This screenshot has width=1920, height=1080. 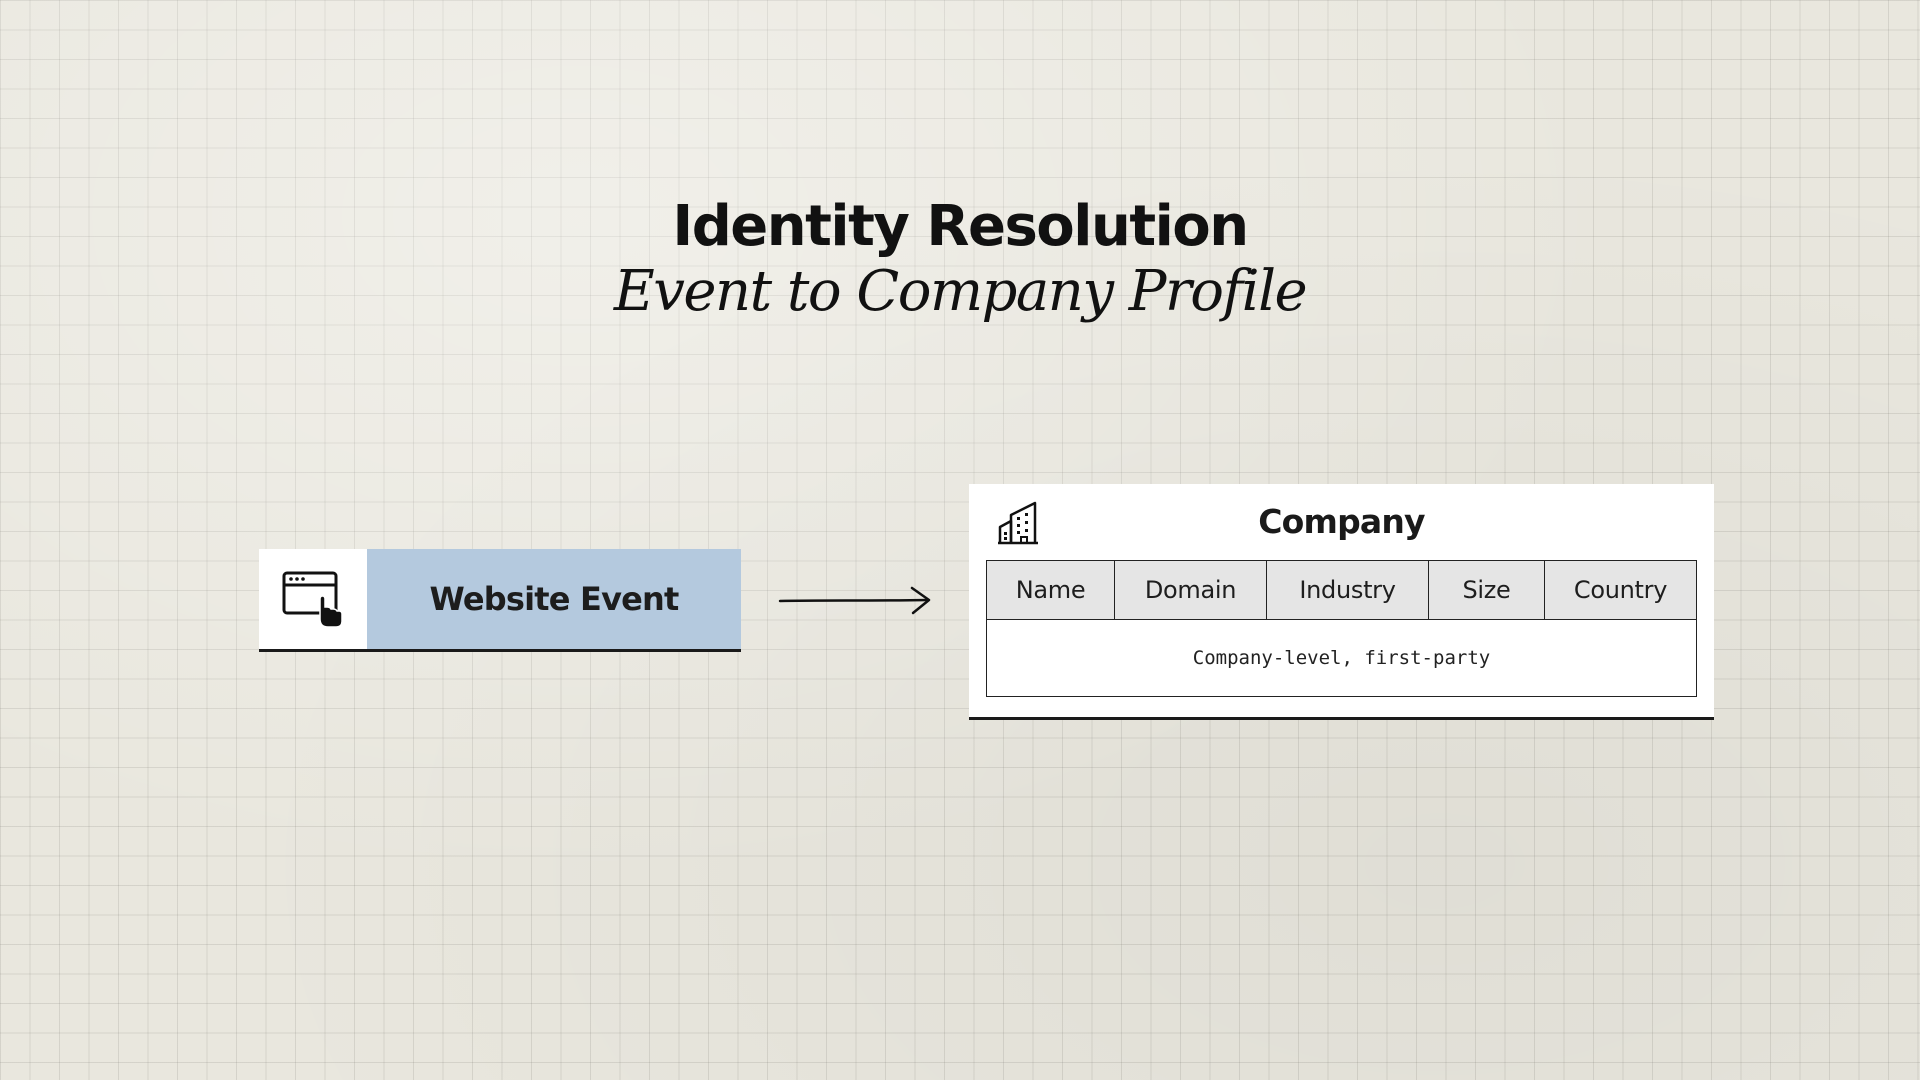 I want to click on column-header-name: Name, so click(x=1051, y=590).